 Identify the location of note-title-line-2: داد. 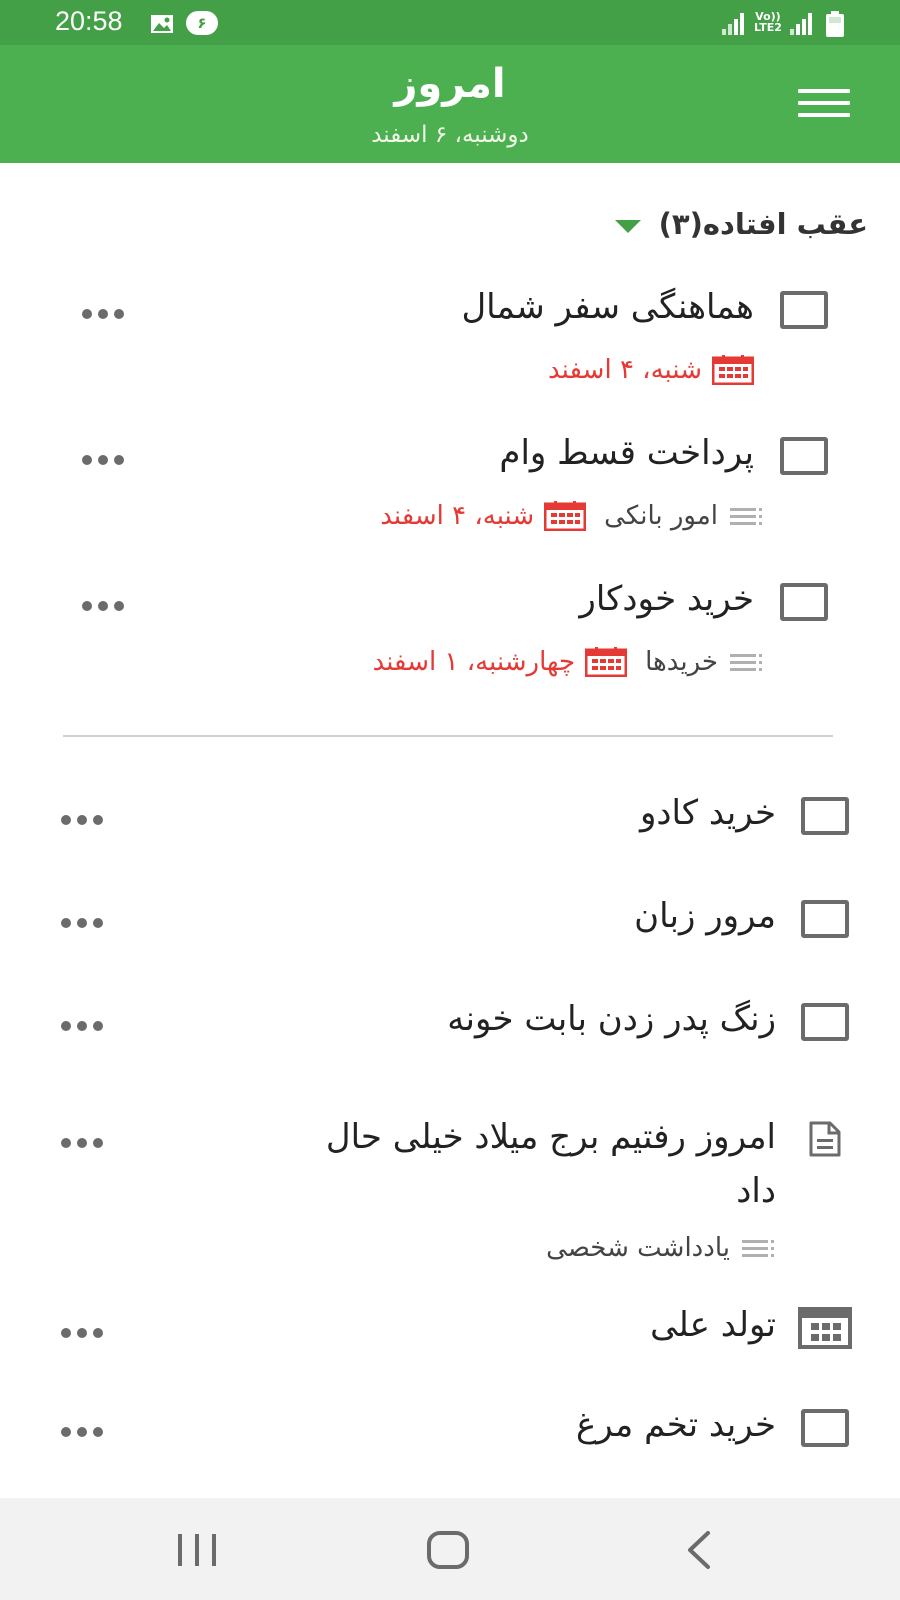
(756, 1191).